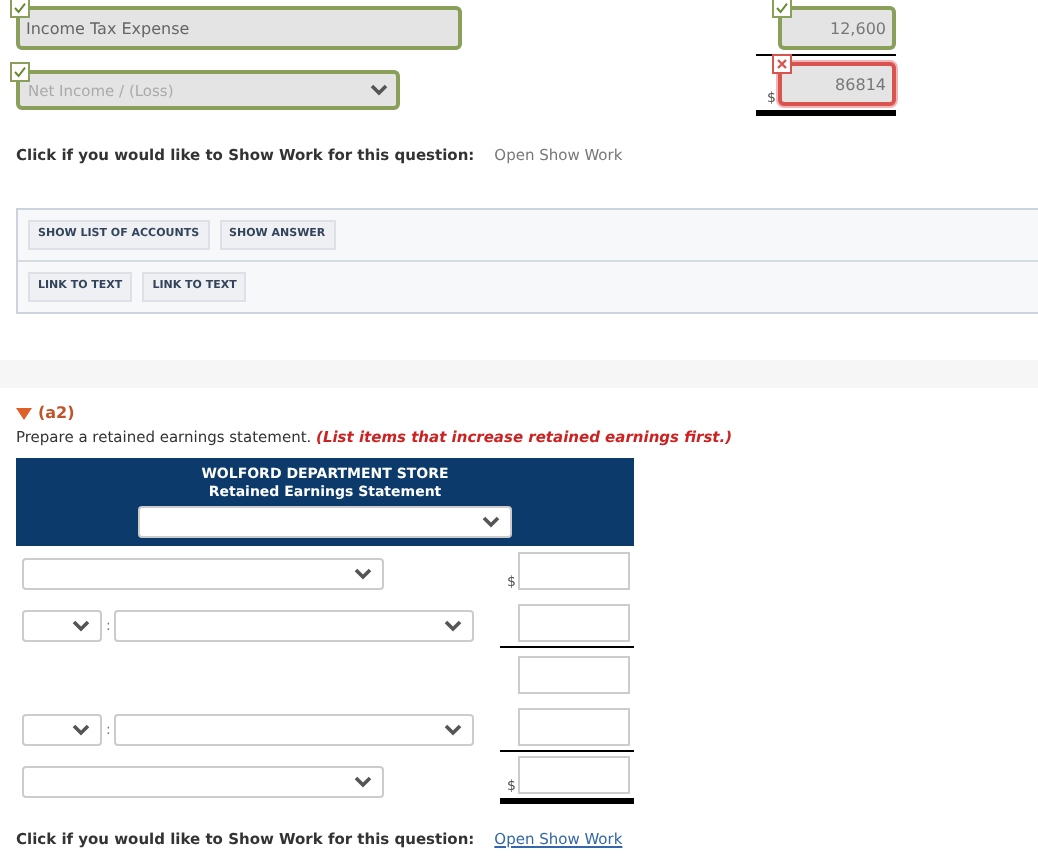 The width and height of the screenshot is (1038, 856). I want to click on section-label: (a2), so click(56, 413).